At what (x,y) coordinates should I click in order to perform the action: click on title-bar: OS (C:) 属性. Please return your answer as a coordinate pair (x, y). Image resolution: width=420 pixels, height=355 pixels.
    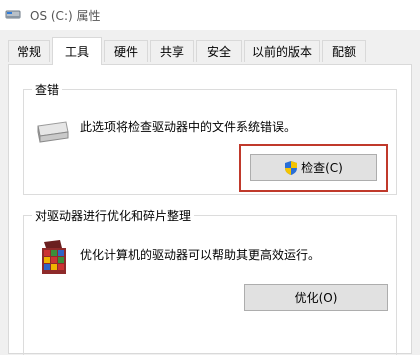
    Looking at the image, I should click on (210, 15).